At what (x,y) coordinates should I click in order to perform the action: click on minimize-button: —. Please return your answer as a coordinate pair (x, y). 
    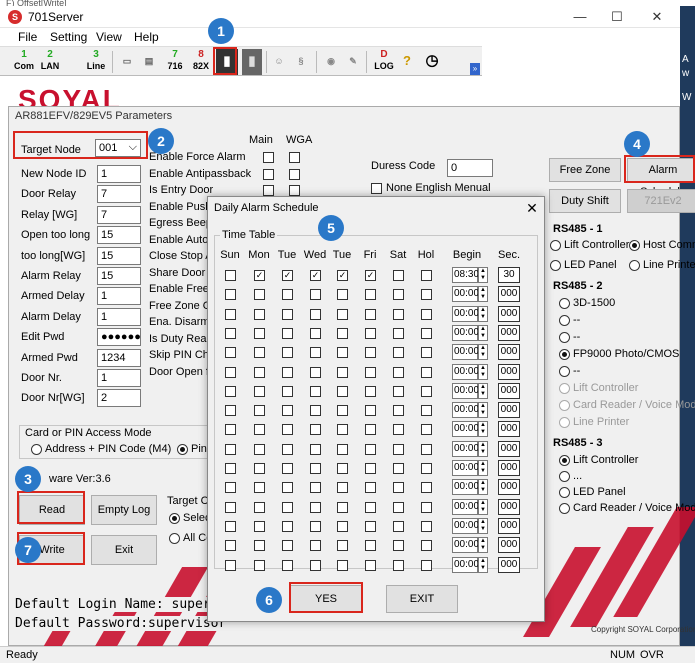
    Looking at the image, I should click on (580, 17).